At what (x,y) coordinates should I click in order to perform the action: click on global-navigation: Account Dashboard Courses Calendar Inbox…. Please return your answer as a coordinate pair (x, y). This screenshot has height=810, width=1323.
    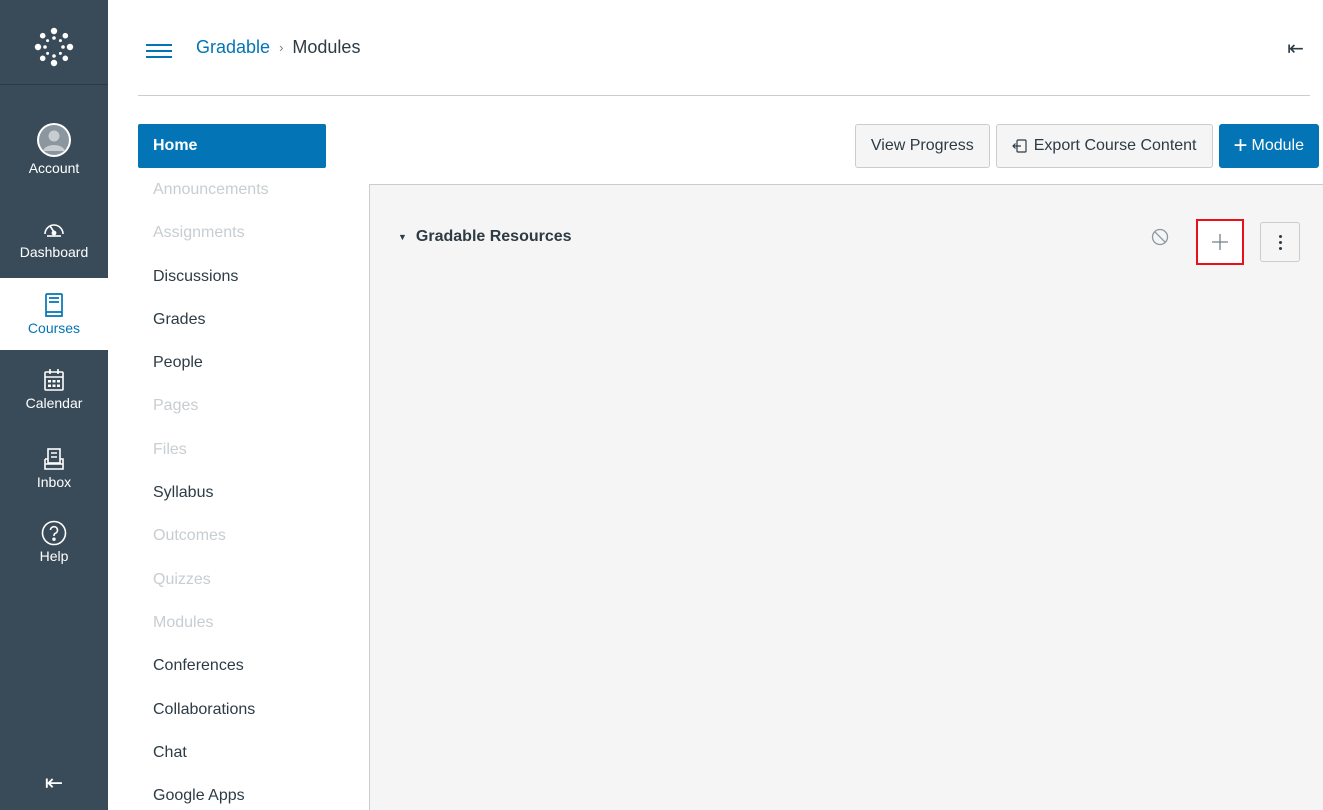
    Looking at the image, I should click on (54, 405).